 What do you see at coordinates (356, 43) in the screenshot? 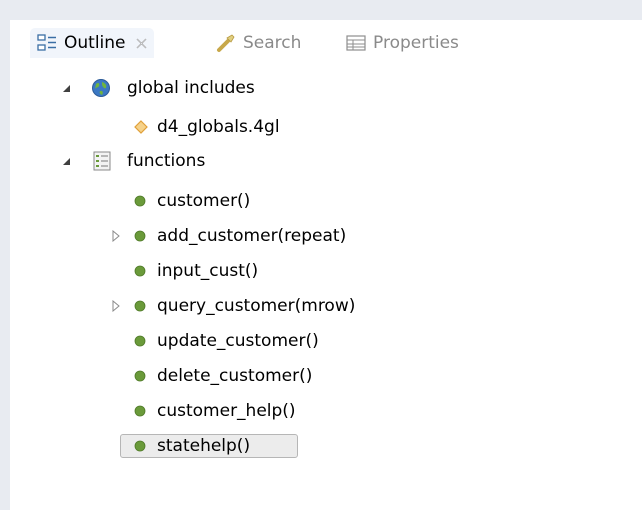
I see `properties-icon` at bounding box center [356, 43].